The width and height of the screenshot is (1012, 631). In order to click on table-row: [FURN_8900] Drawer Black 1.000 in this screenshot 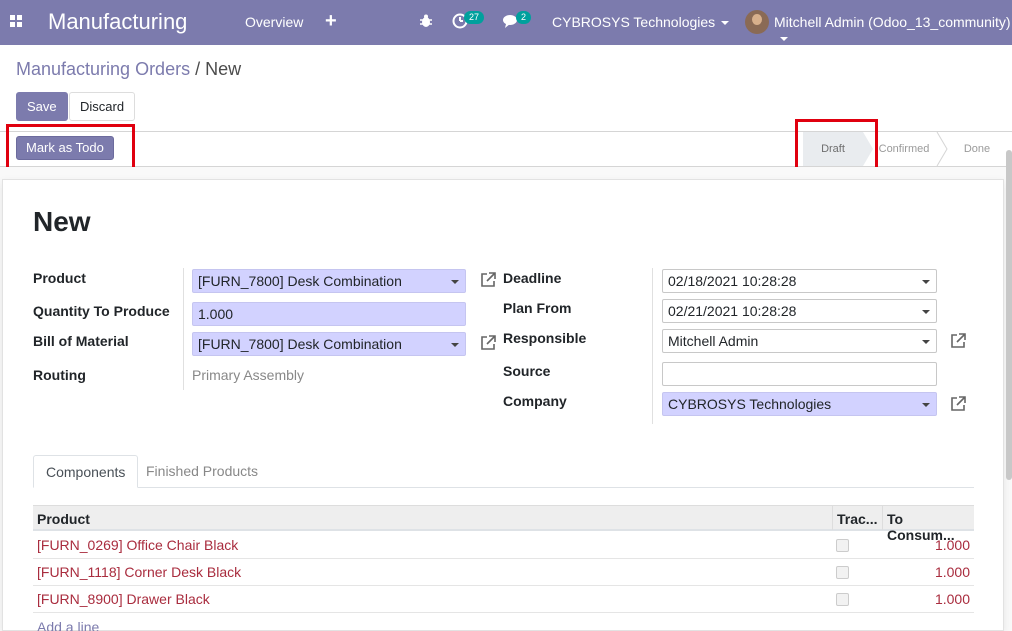, I will do `click(503, 599)`.